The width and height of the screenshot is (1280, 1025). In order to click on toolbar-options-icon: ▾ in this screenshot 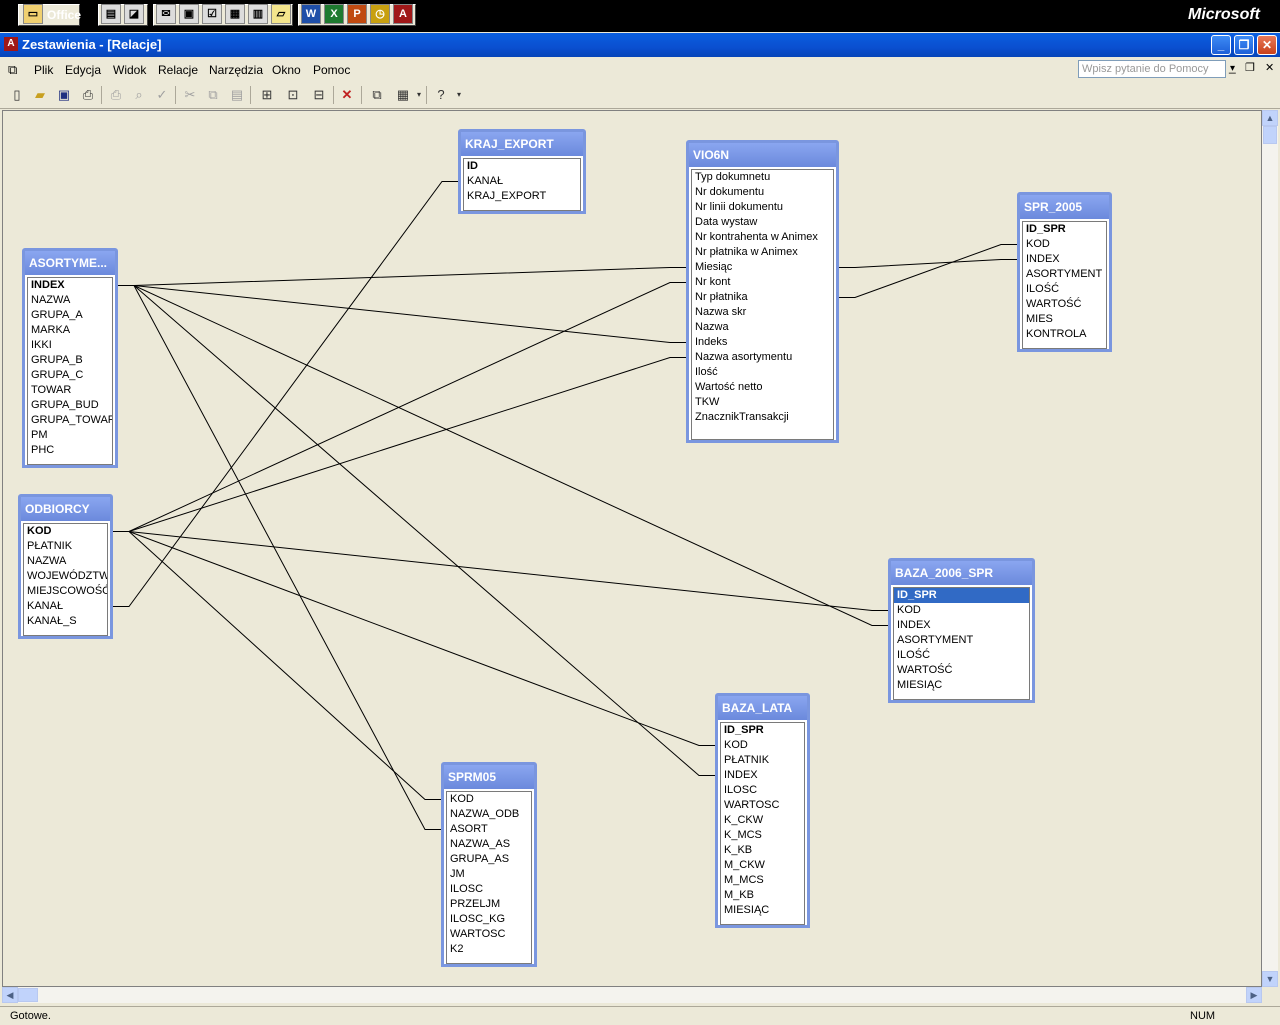, I will do `click(459, 95)`.